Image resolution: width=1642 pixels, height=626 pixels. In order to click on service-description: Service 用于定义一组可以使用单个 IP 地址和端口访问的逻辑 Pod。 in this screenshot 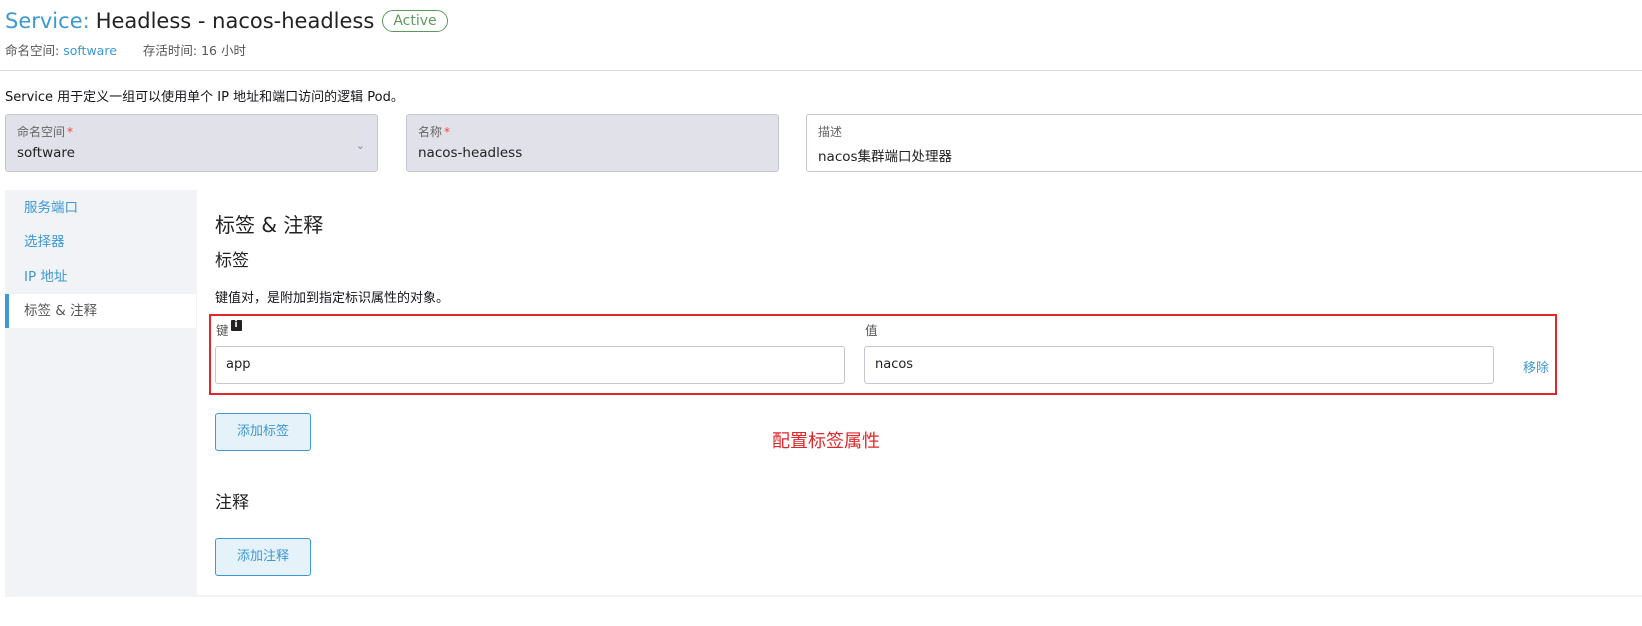, I will do `click(204, 97)`.